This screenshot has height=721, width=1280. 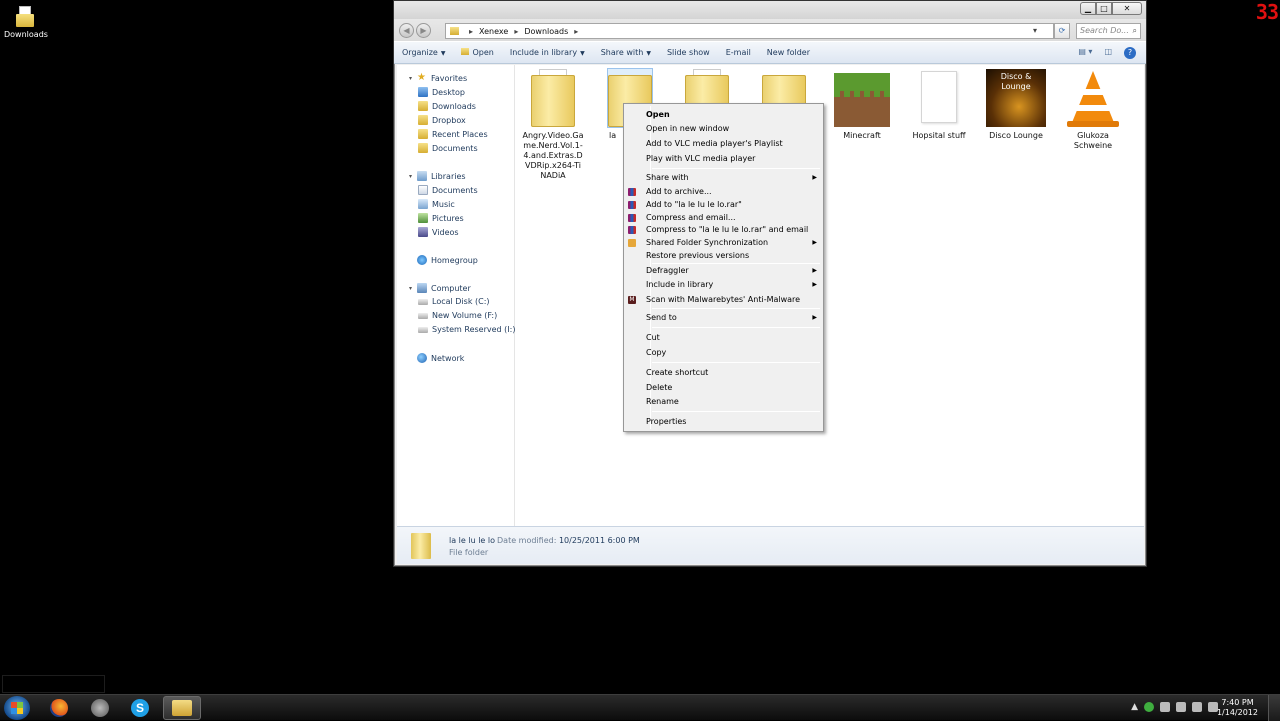 I want to click on computer-icon, so click(x=422, y=288).